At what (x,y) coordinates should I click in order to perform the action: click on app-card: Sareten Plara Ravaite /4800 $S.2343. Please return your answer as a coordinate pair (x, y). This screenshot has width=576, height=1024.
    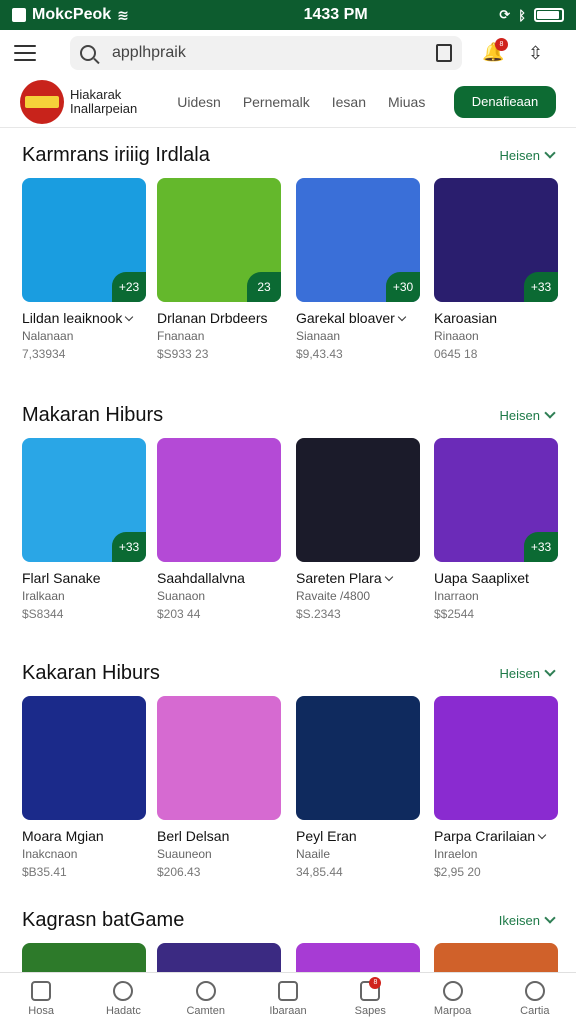
    Looking at the image, I should click on (358, 529).